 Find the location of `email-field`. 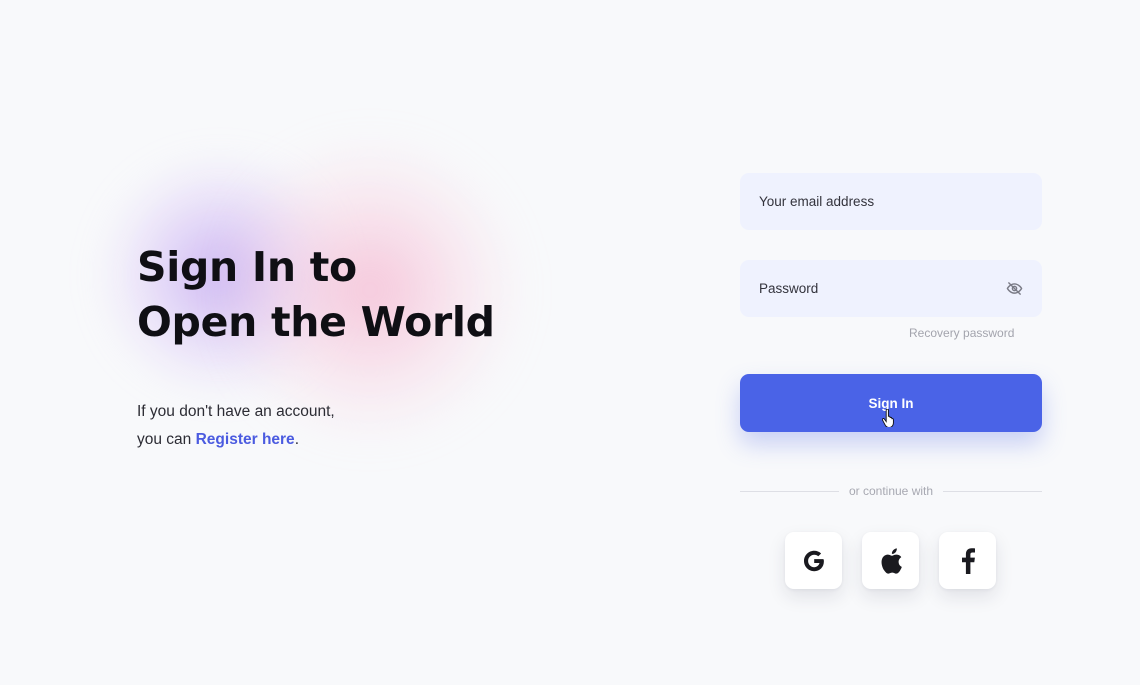

email-field is located at coordinates (891, 201).